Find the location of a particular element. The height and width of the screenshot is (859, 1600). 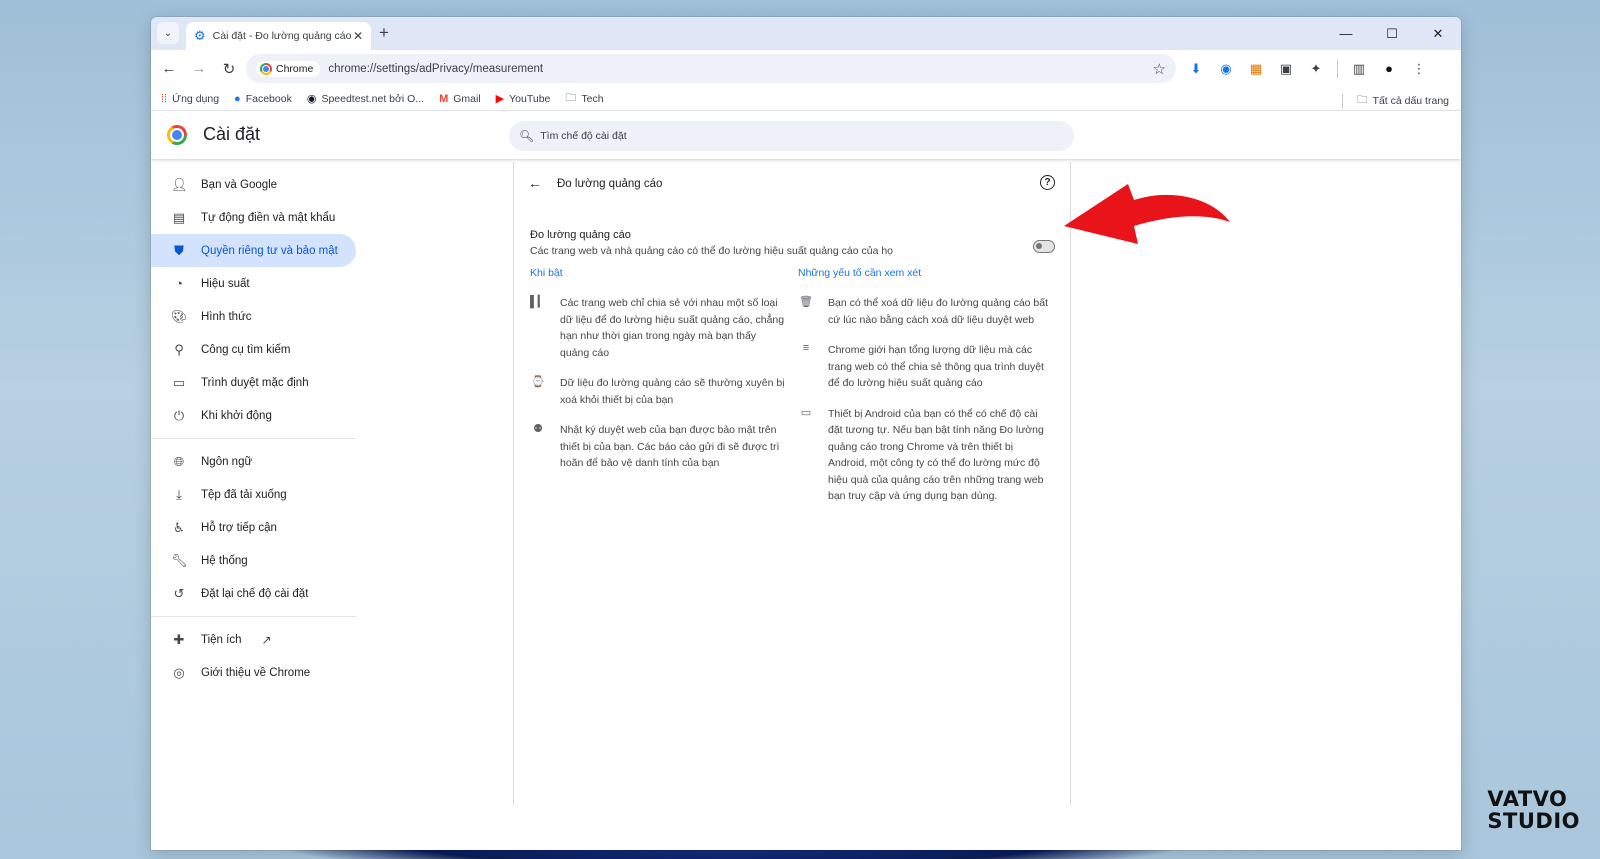

site-chip: Chrome is located at coordinates (288, 68).